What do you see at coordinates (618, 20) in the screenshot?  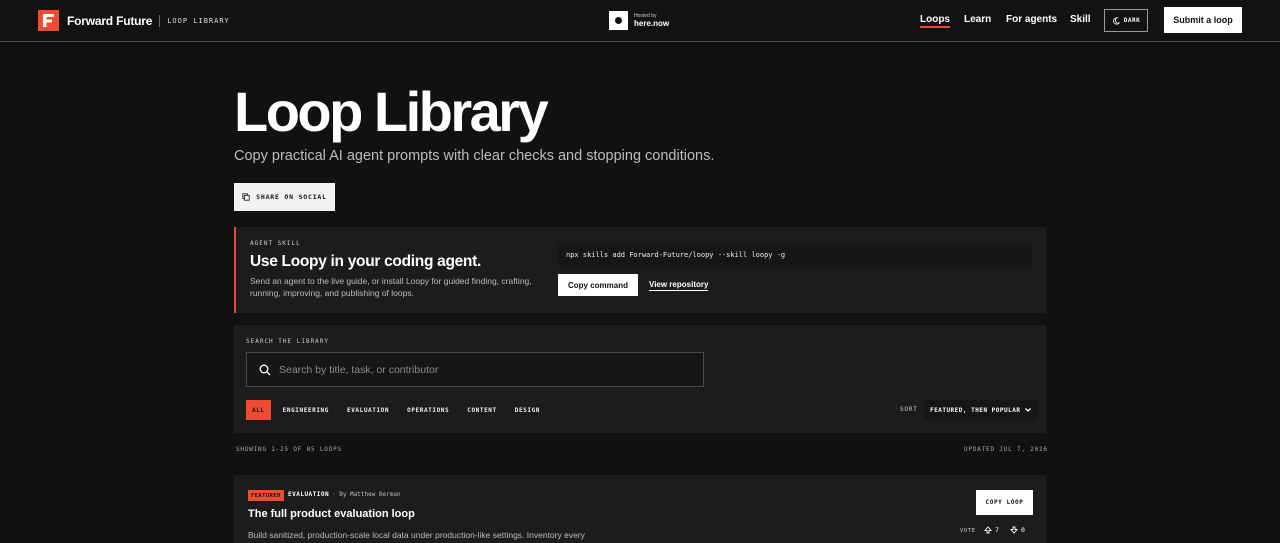 I see `here-now-logo-icon` at bounding box center [618, 20].